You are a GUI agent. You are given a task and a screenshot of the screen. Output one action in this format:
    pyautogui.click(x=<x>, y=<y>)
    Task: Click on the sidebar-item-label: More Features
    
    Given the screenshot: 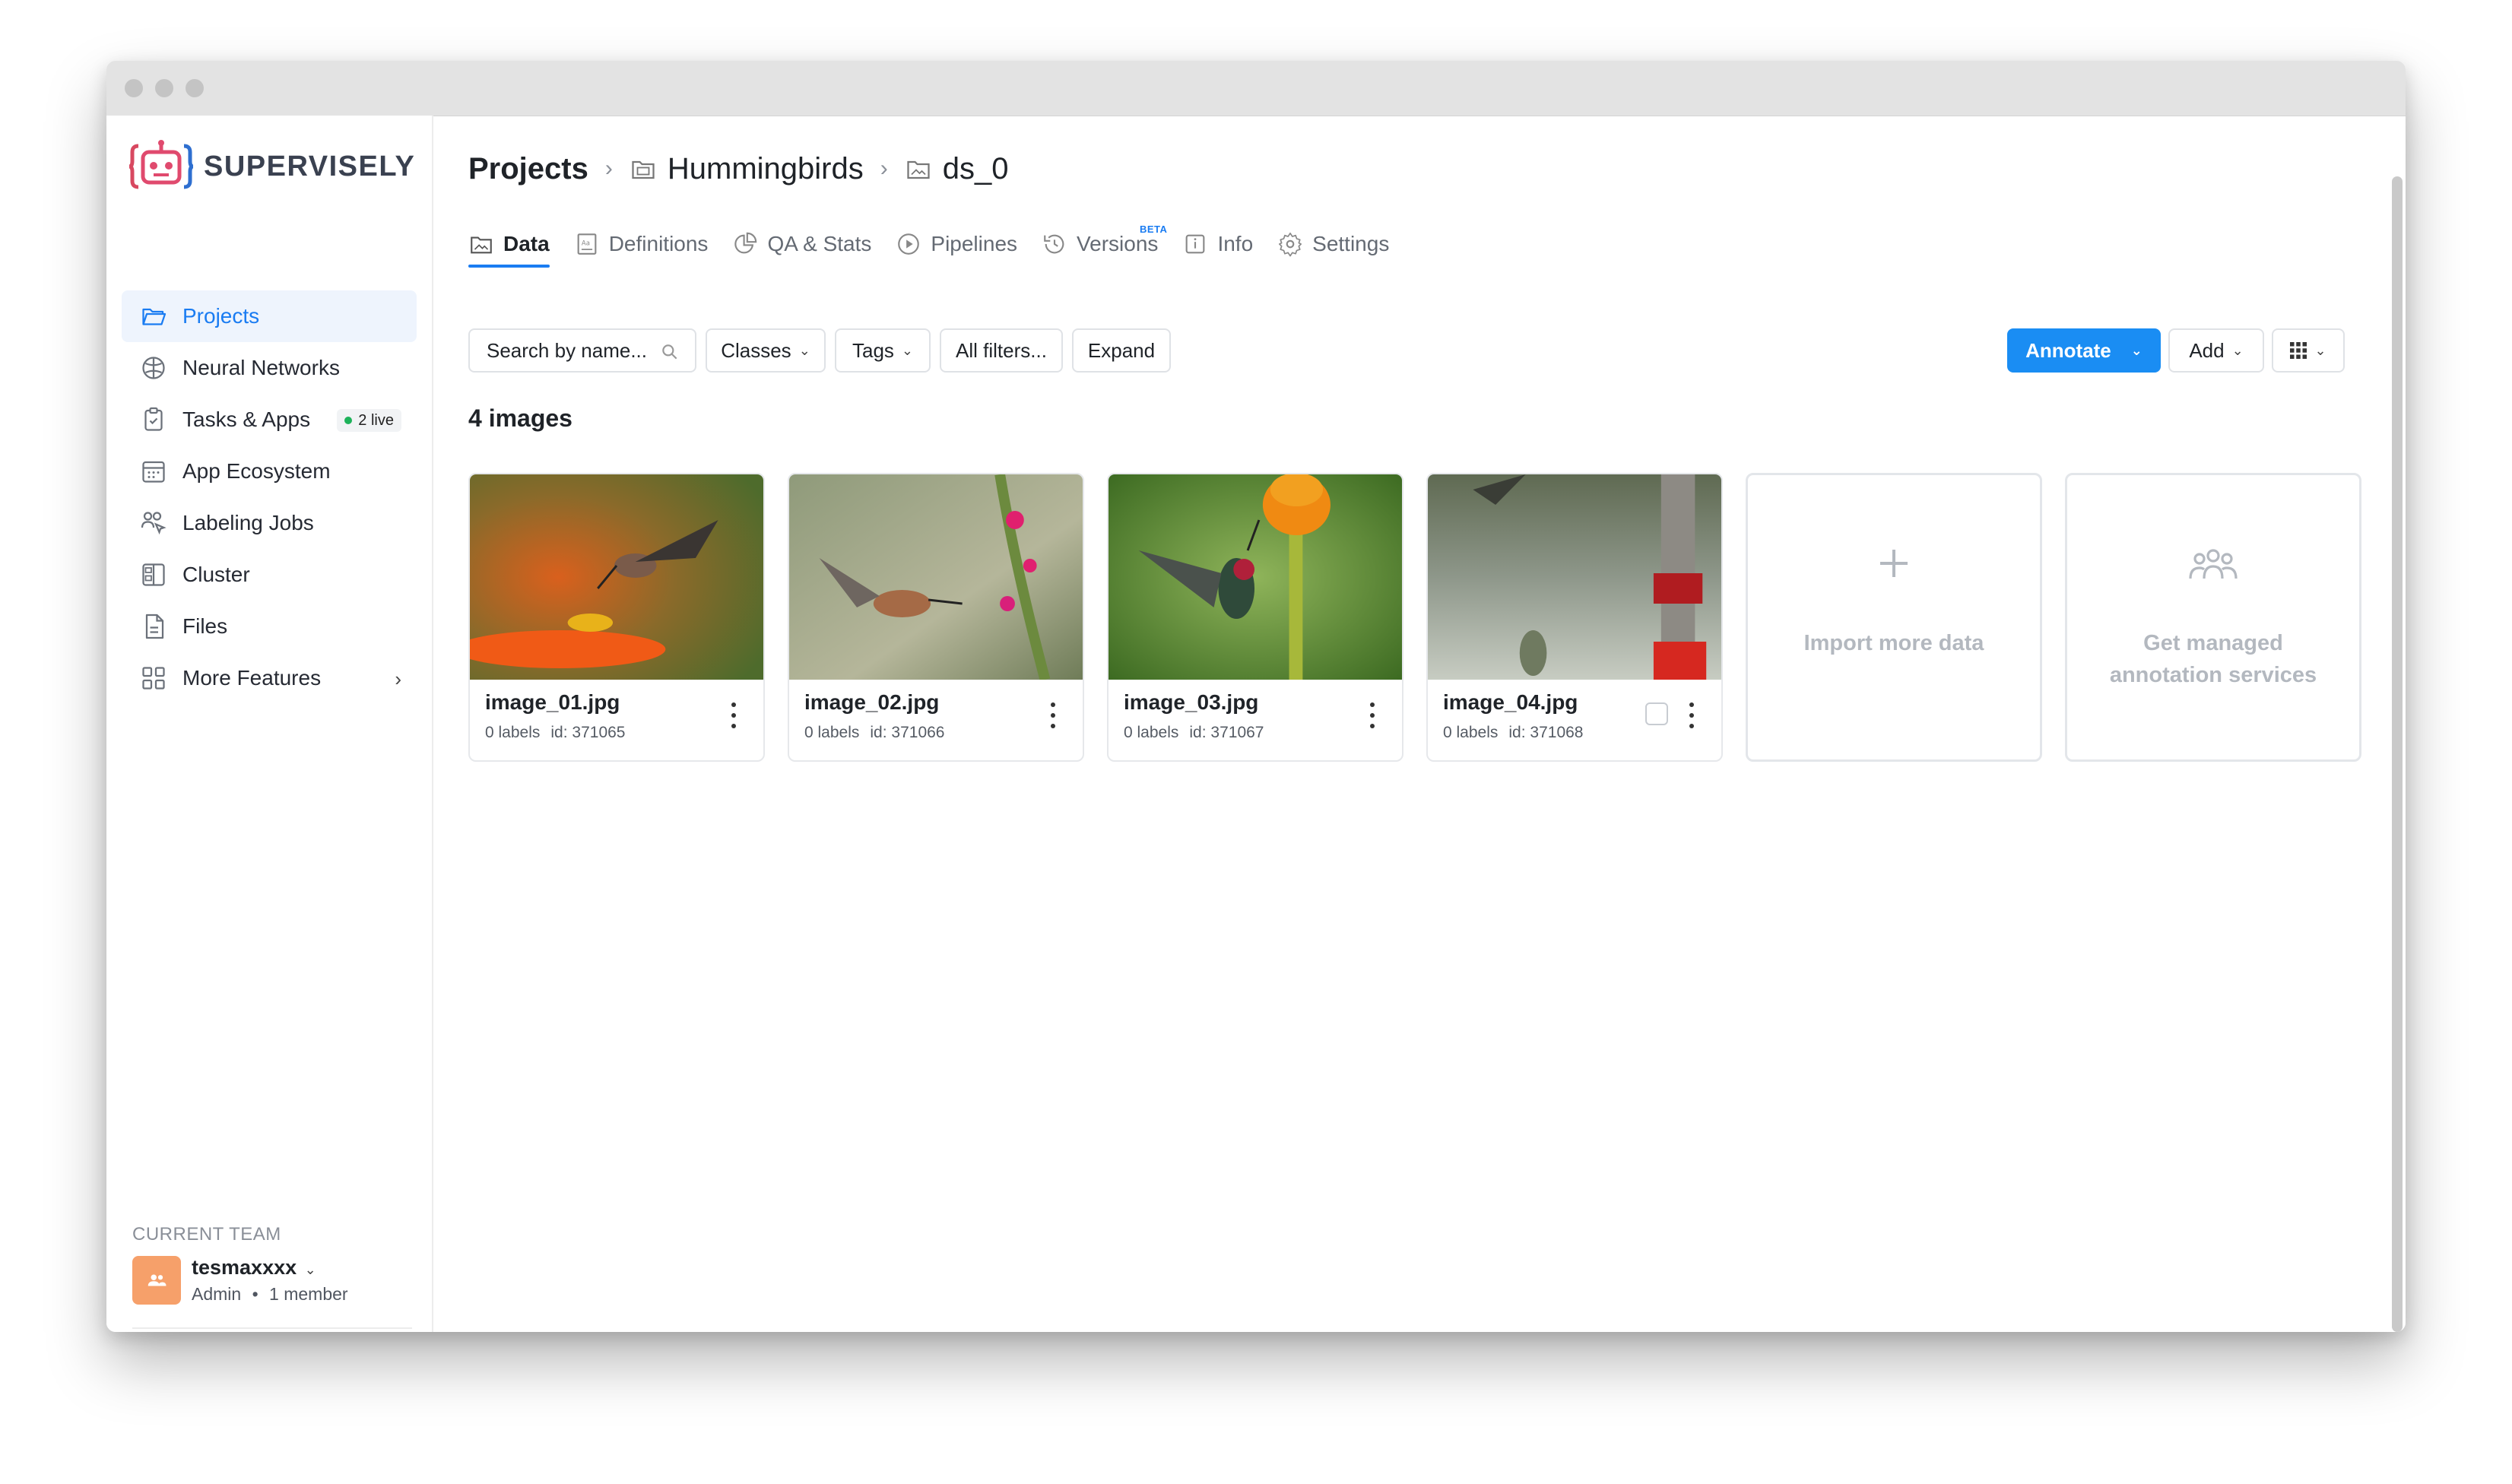 What is the action you would take?
    pyautogui.click(x=252, y=678)
    